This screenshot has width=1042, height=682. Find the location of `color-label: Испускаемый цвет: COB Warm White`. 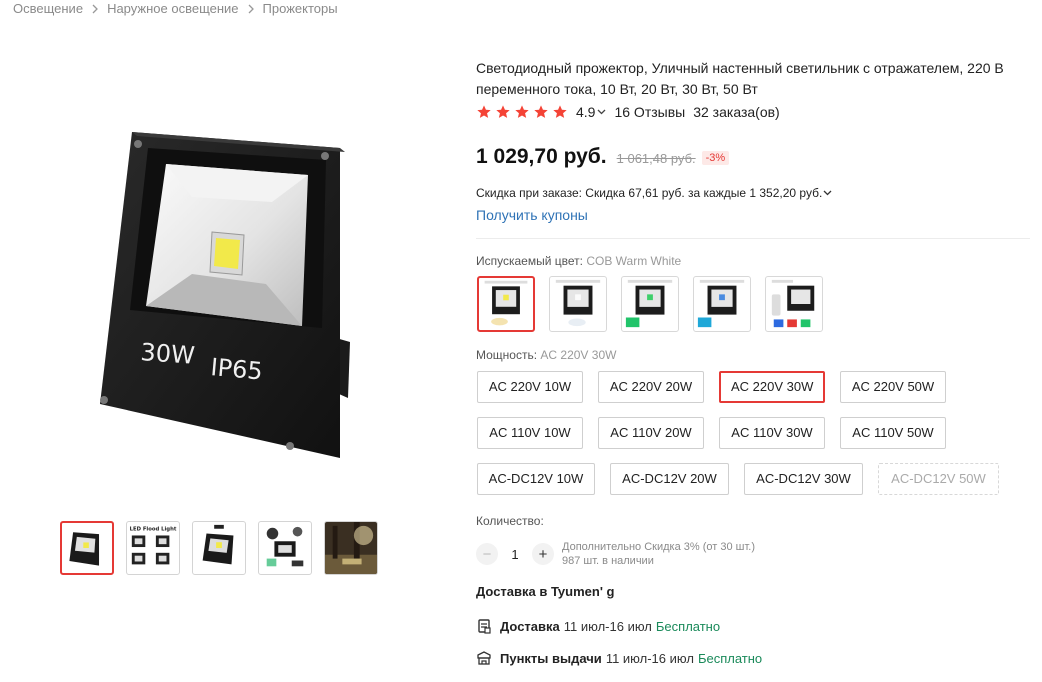

color-label: Испускаемый цвет: COB Warm White is located at coordinates (578, 261).